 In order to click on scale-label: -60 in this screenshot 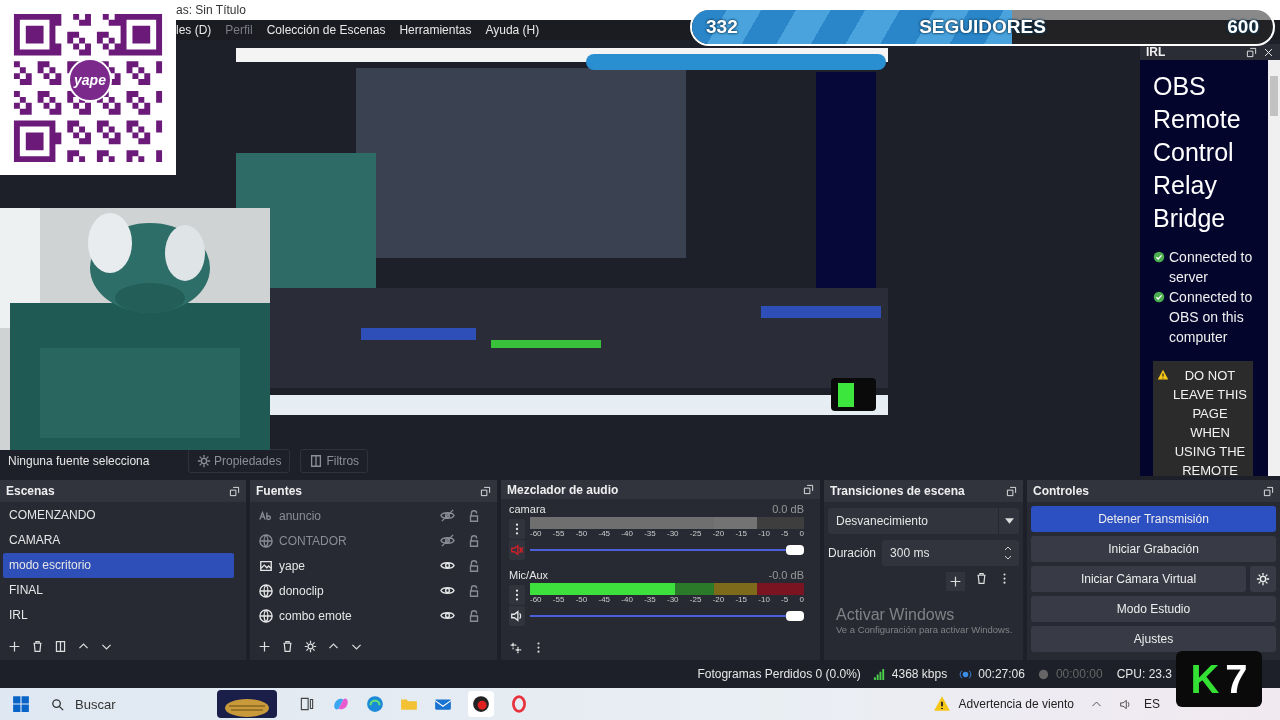, I will do `click(536, 535)`.